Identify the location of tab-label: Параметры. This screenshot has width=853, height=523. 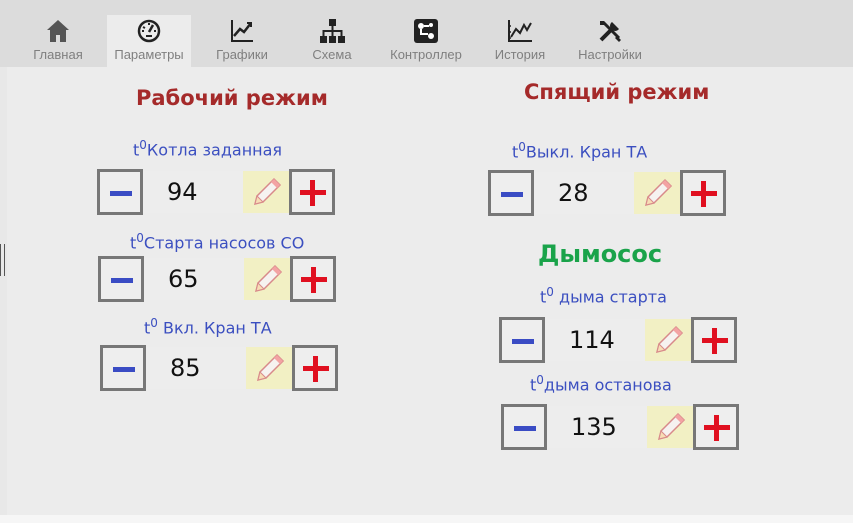
(149, 54).